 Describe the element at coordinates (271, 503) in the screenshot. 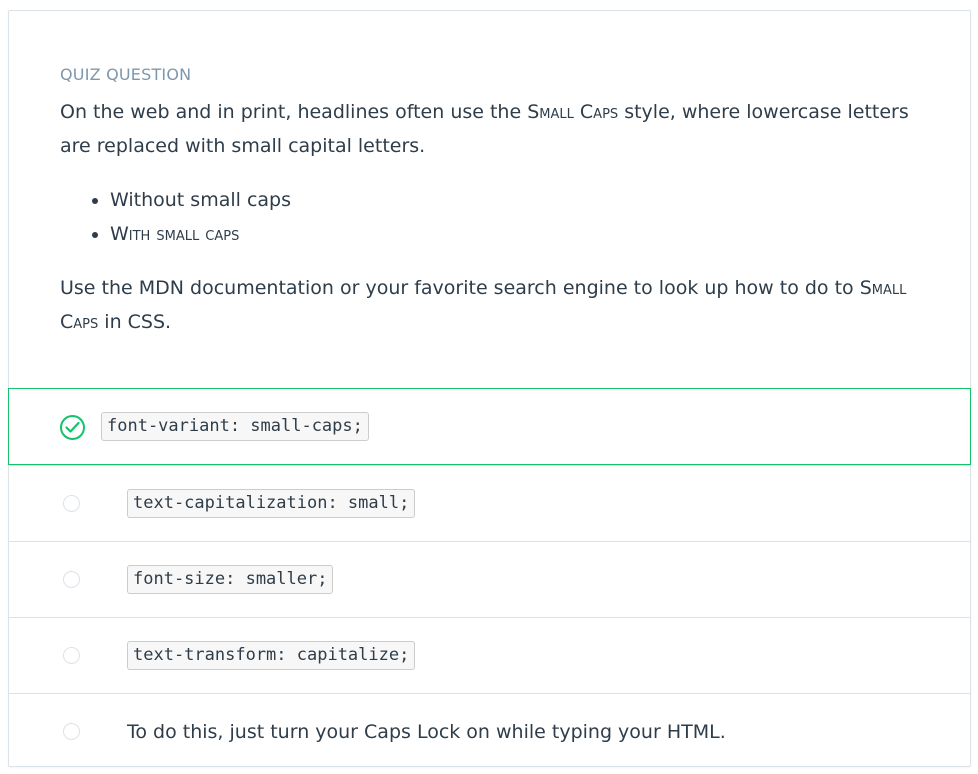

I see `answer-option-2-code: text-capitalization: small;` at that location.